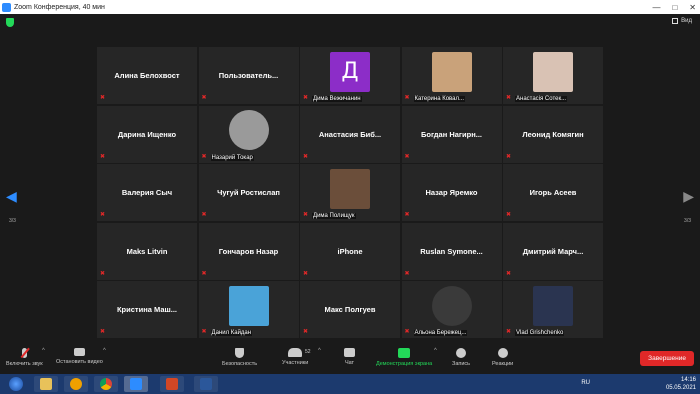 The image size is (700, 394). I want to click on windows-orb-icon, so click(16, 384).